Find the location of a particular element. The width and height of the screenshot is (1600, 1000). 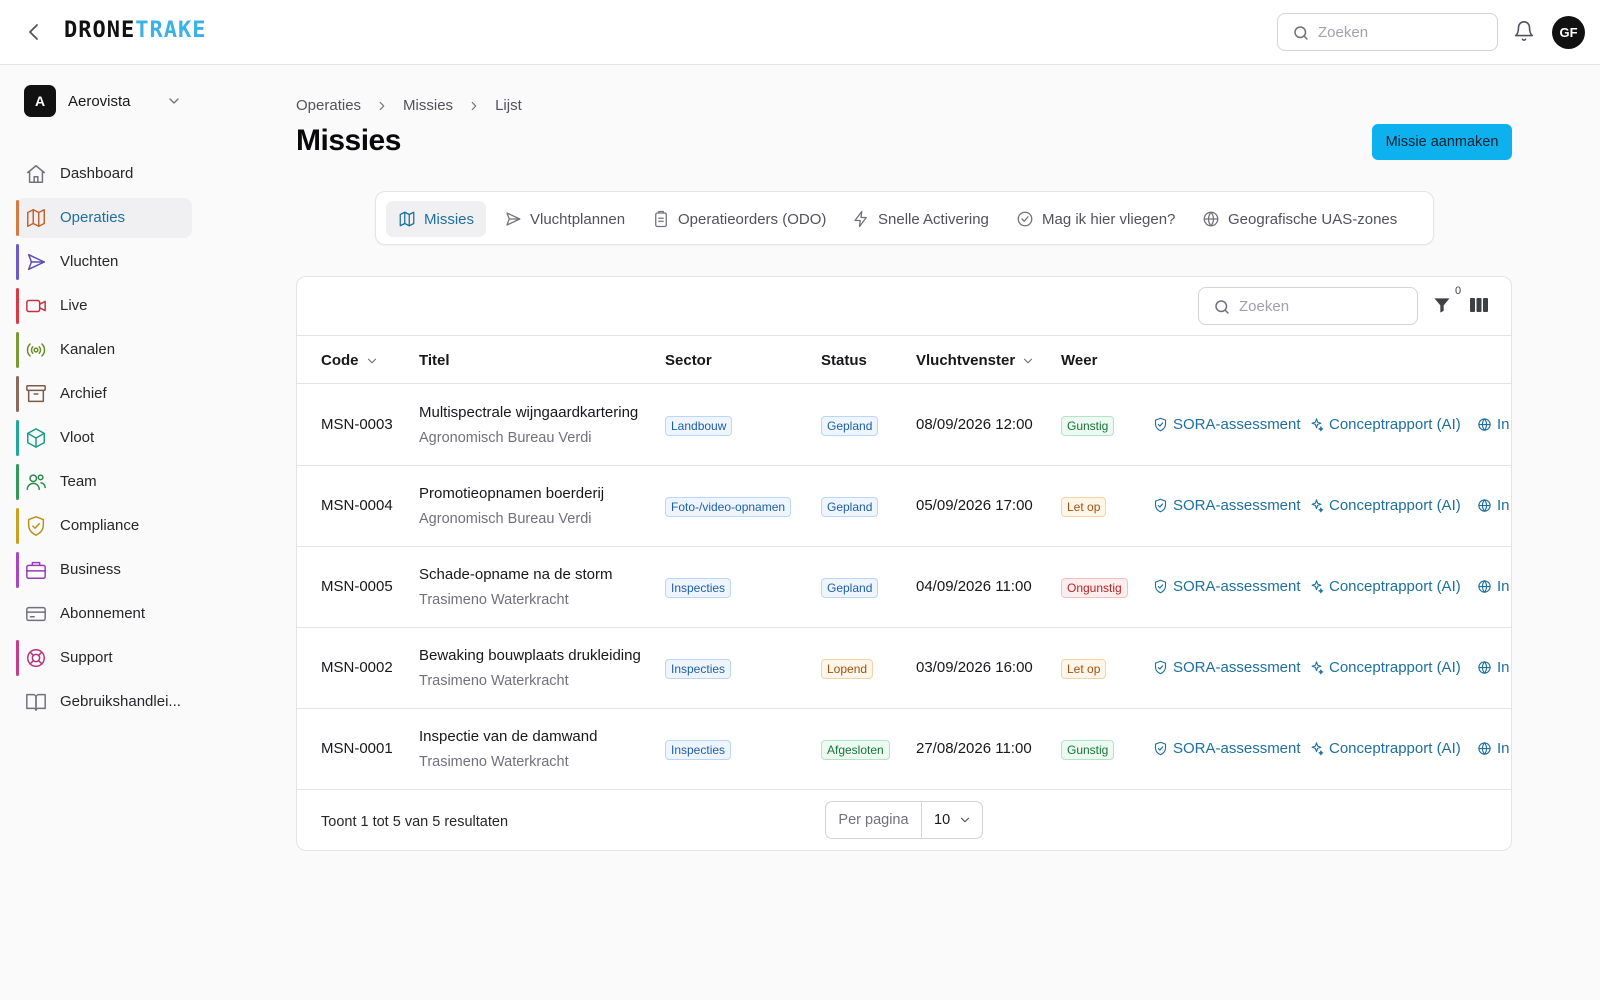

mission-title: Promotieopnamen boerderij is located at coordinates (511, 493).